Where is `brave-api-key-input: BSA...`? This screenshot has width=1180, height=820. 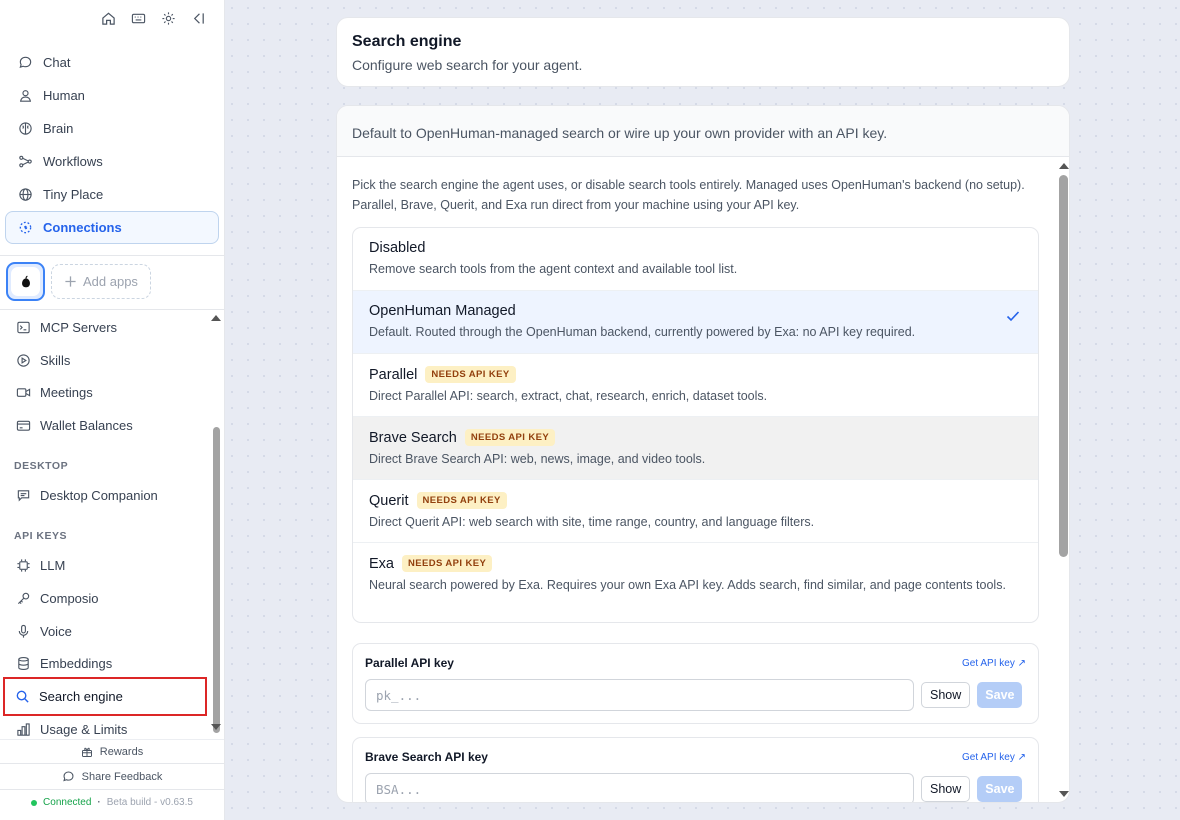 brave-api-key-input: BSA... is located at coordinates (639, 787).